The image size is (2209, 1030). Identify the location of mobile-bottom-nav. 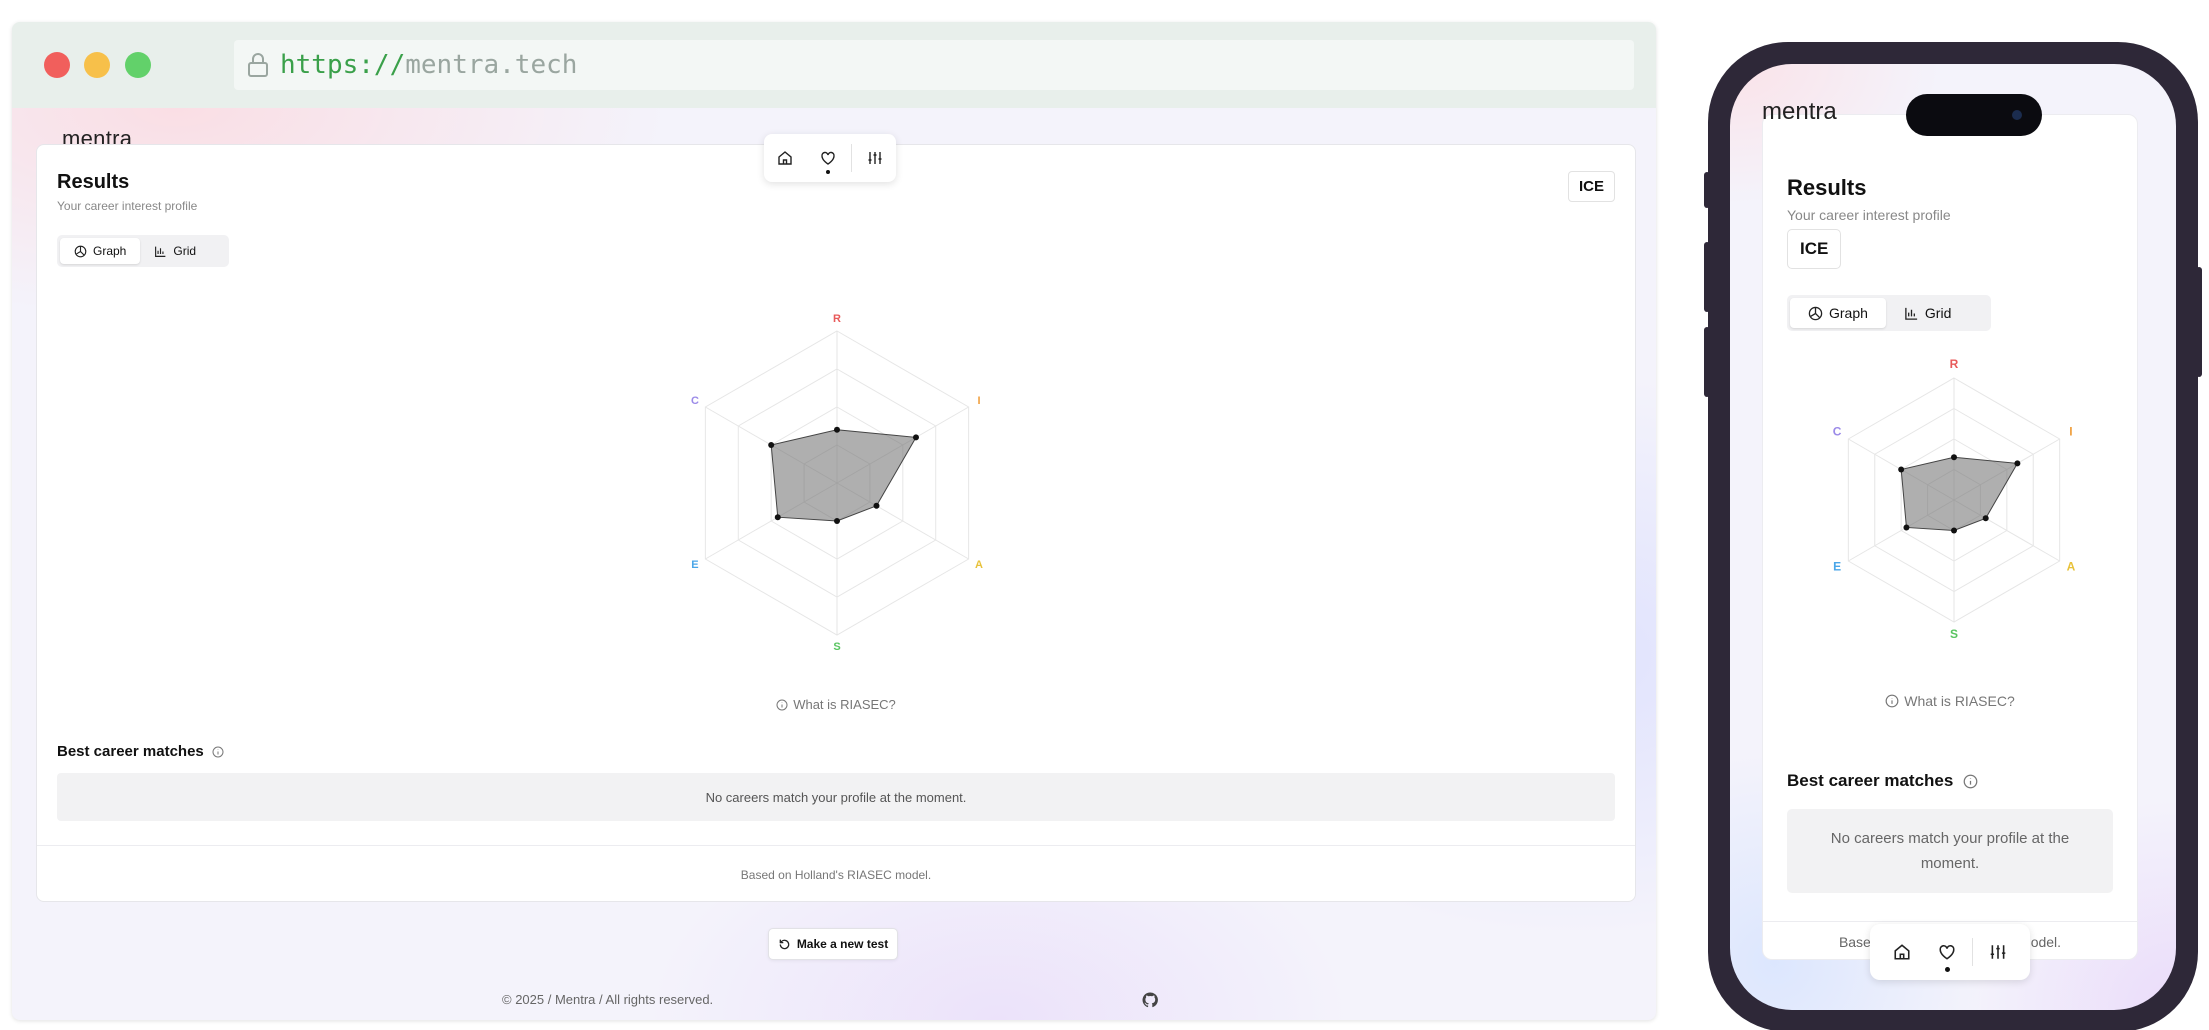
(1950, 952).